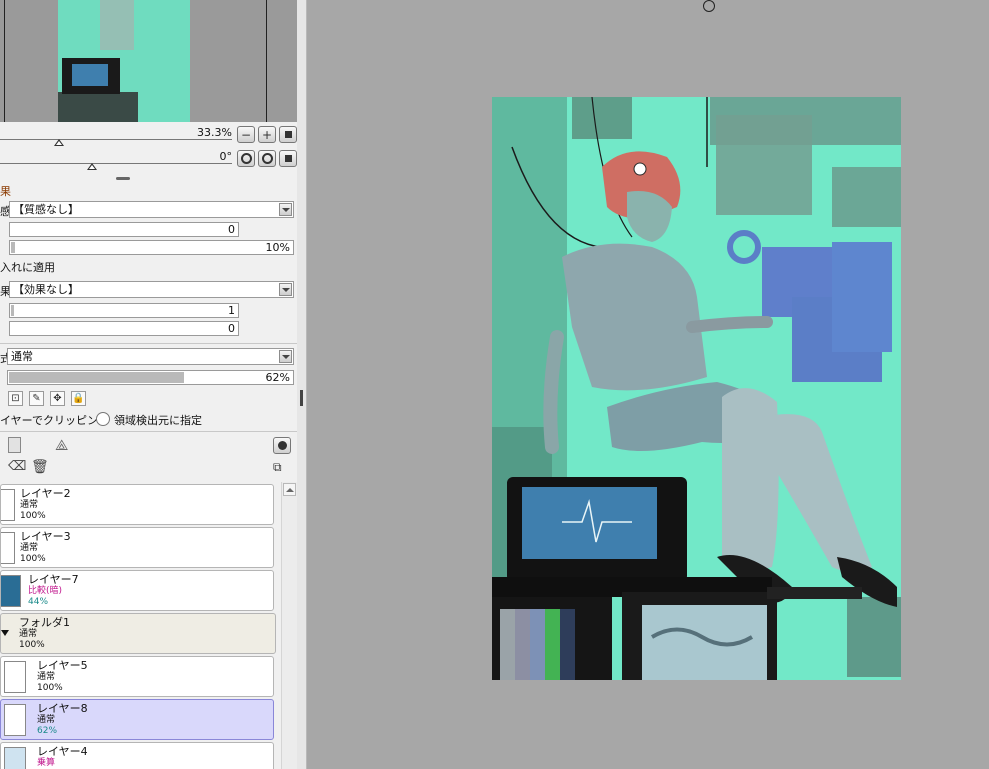 This screenshot has height=769, width=989. What do you see at coordinates (267, 134) in the screenshot?
I see `zoom-in-button: +` at bounding box center [267, 134].